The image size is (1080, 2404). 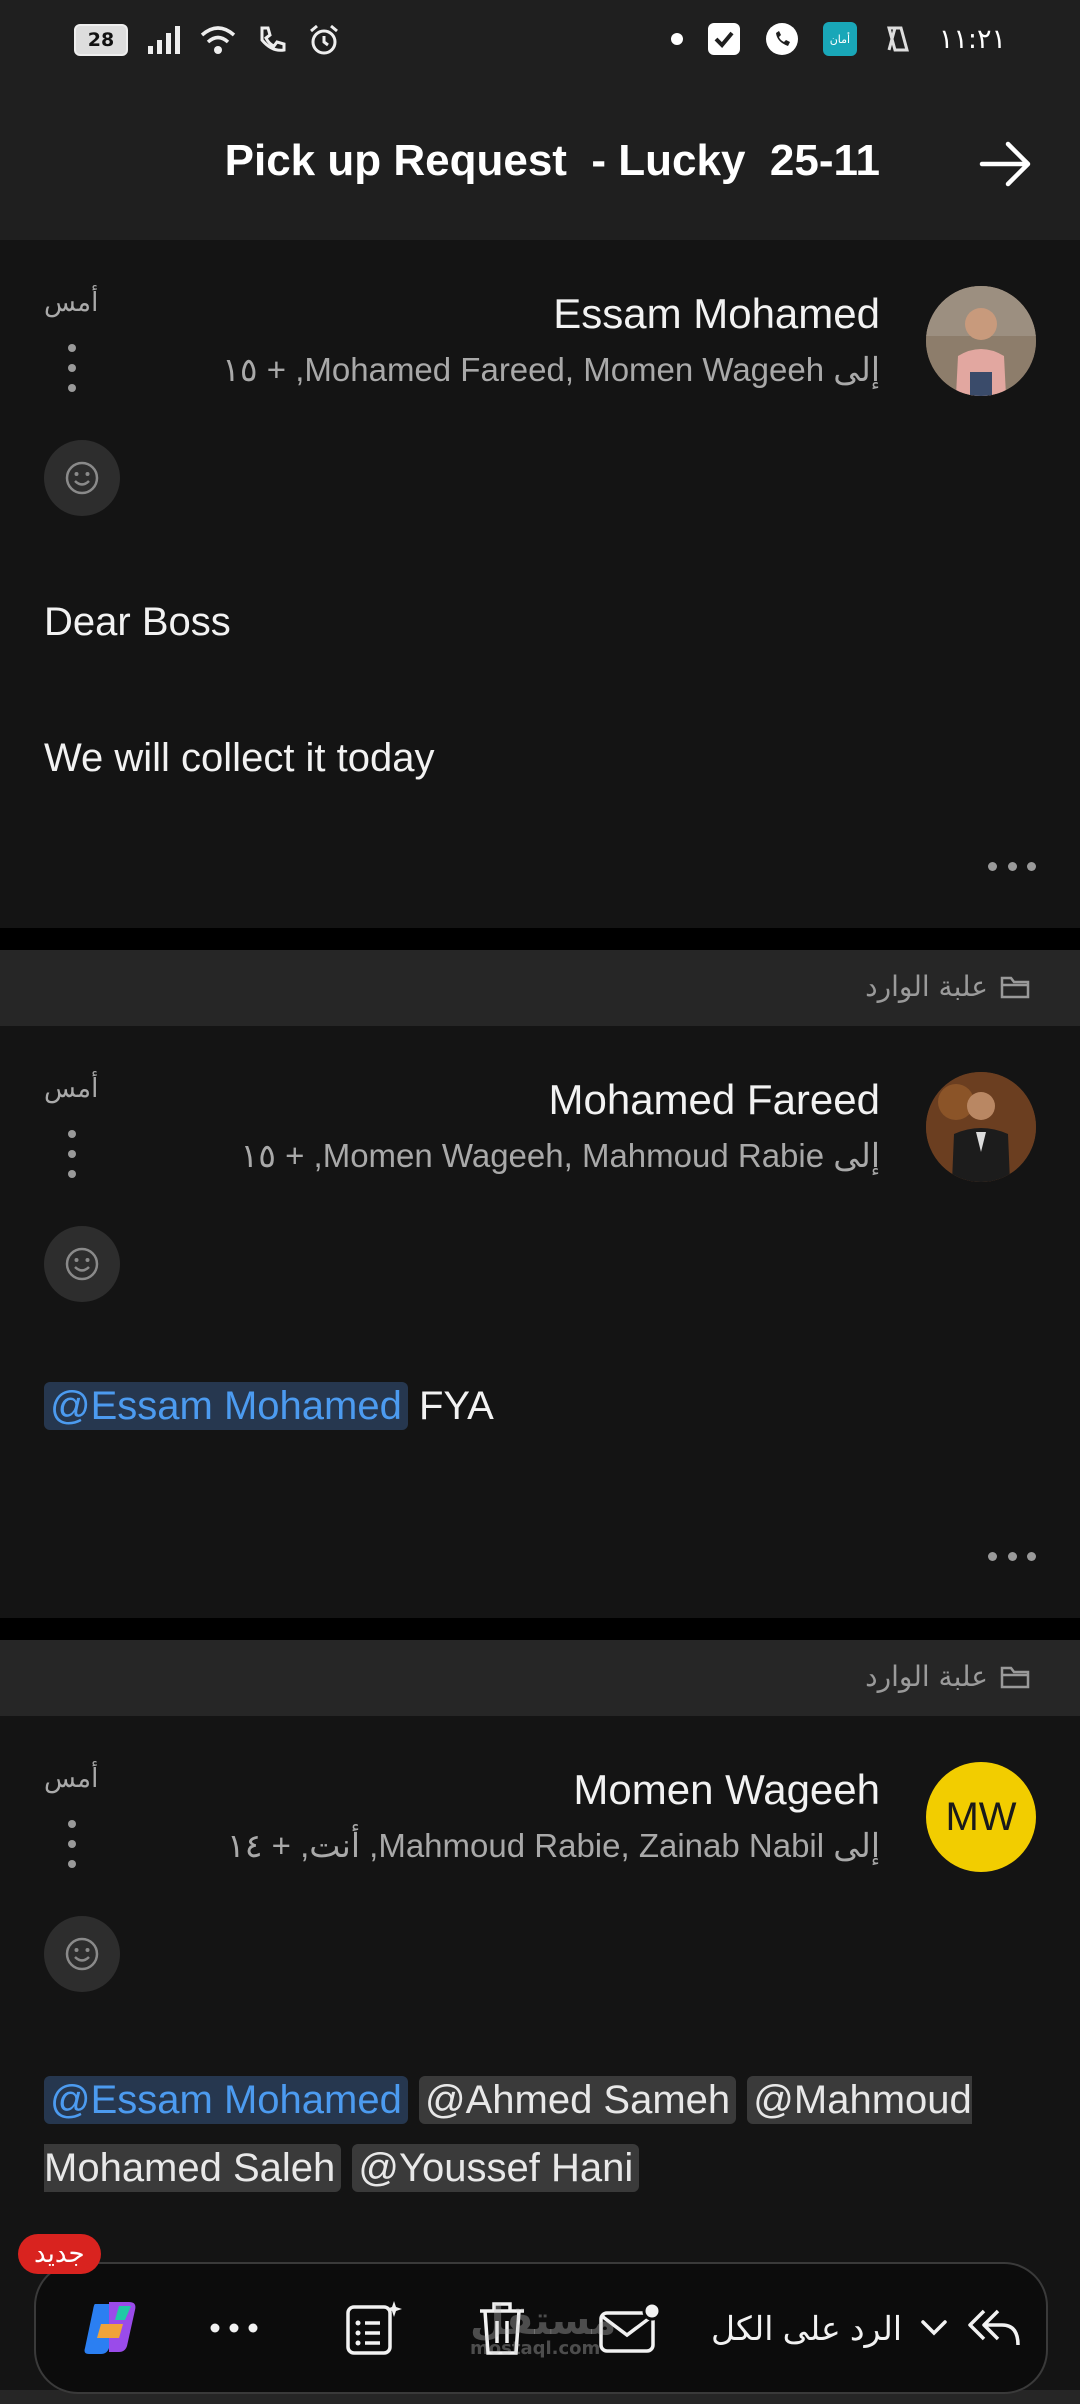 I want to click on mark-unread-button, so click(x=630, y=2328).